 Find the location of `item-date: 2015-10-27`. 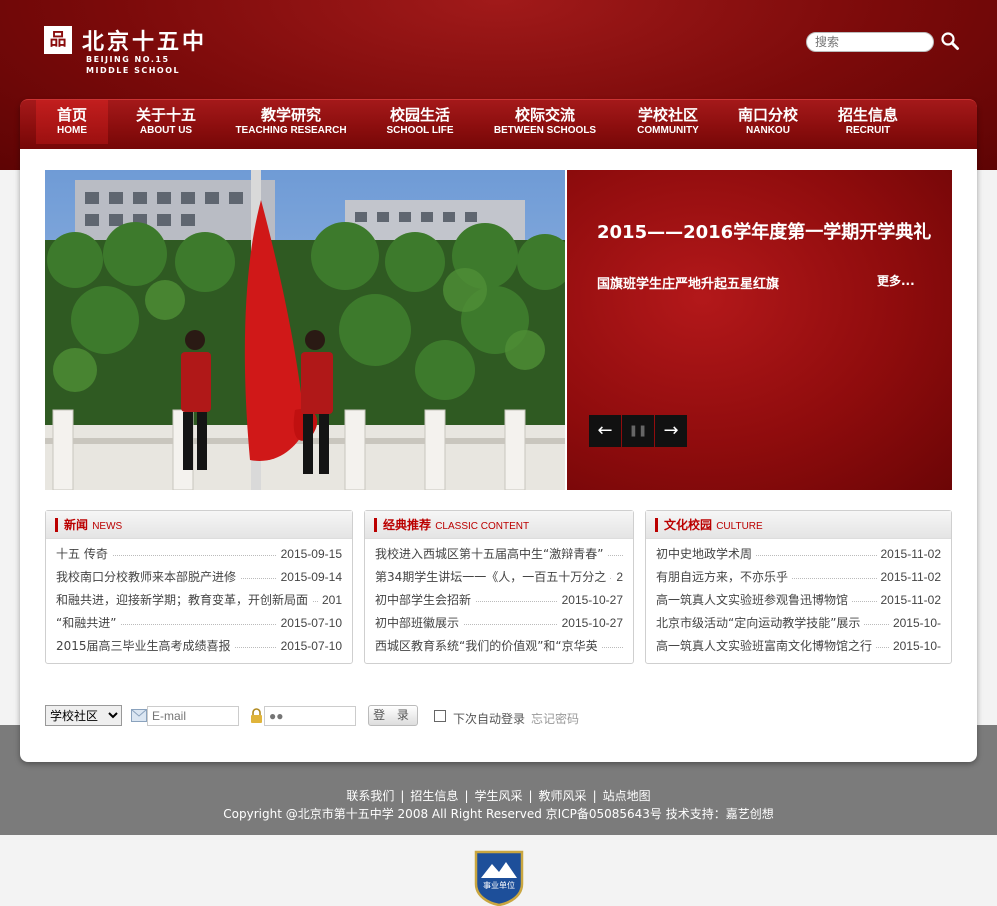

item-date: 2015-10-27 is located at coordinates (590, 600).